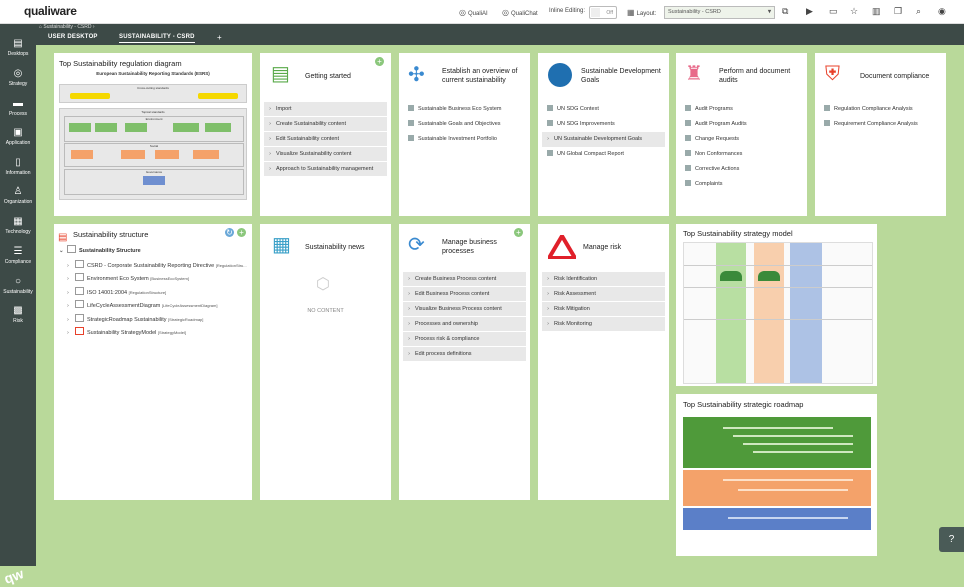 This screenshot has height=587, width=964. Describe the element at coordinates (741, 184) in the screenshot. I see `list-item-complaints: Complaints` at that location.